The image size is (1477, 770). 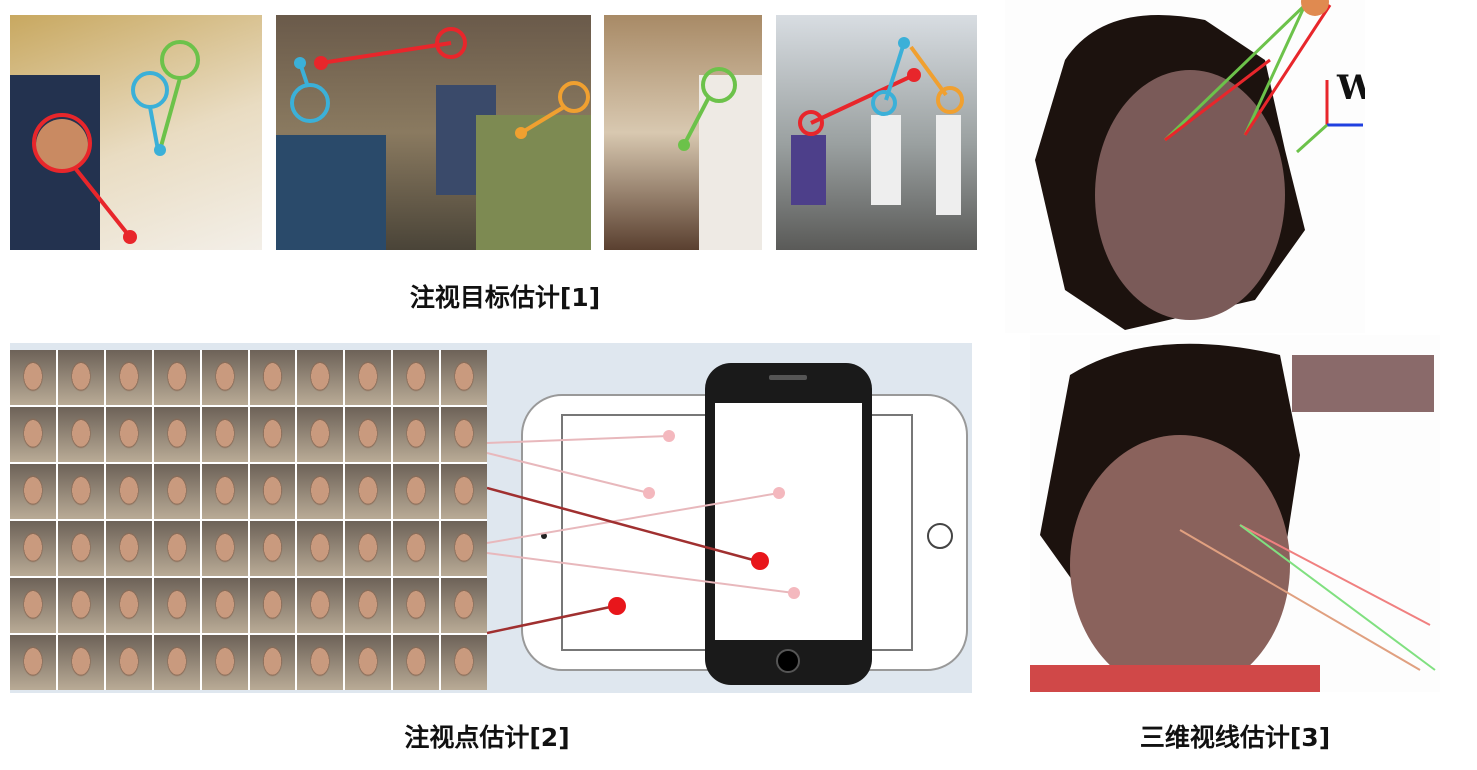 I want to click on phone-home-button, so click(x=788, y=661).